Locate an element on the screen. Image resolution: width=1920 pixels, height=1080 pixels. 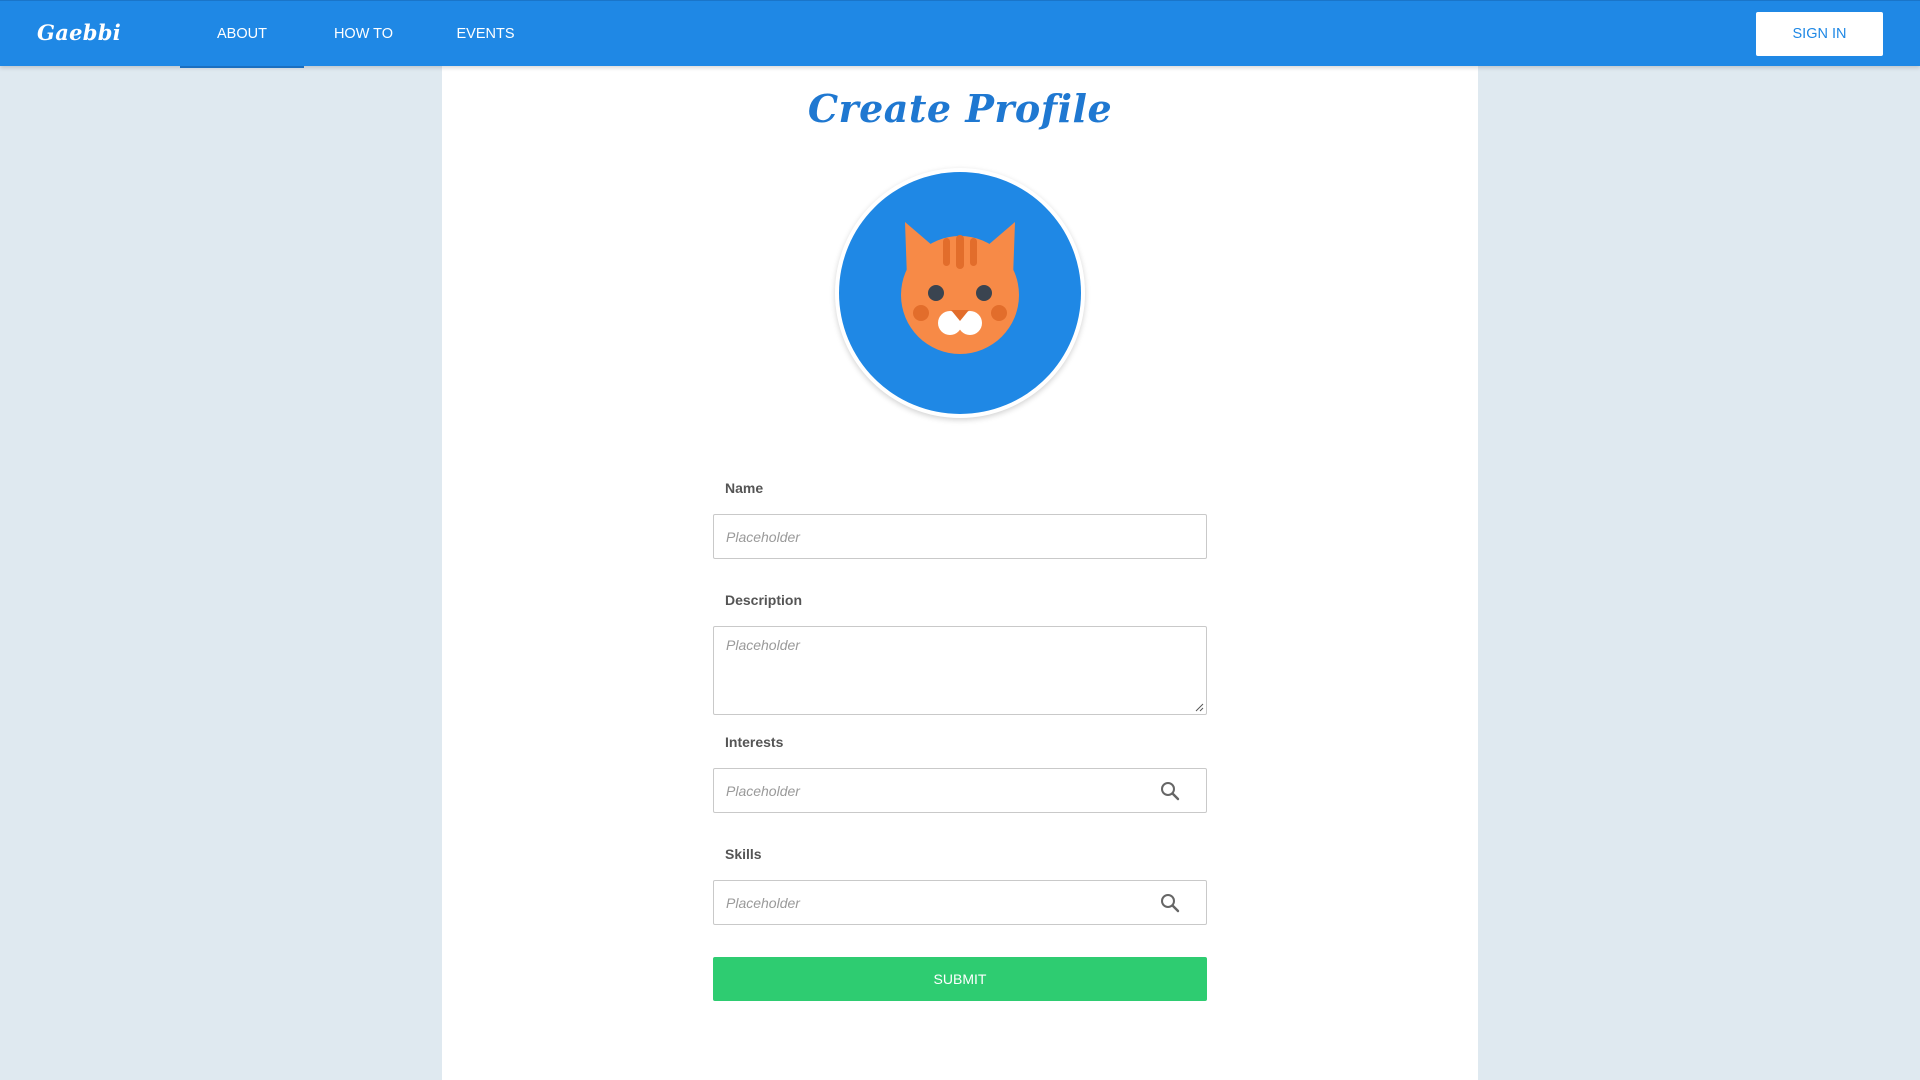
nav-item-events: EVENTS is located at coordinates (485, 34).